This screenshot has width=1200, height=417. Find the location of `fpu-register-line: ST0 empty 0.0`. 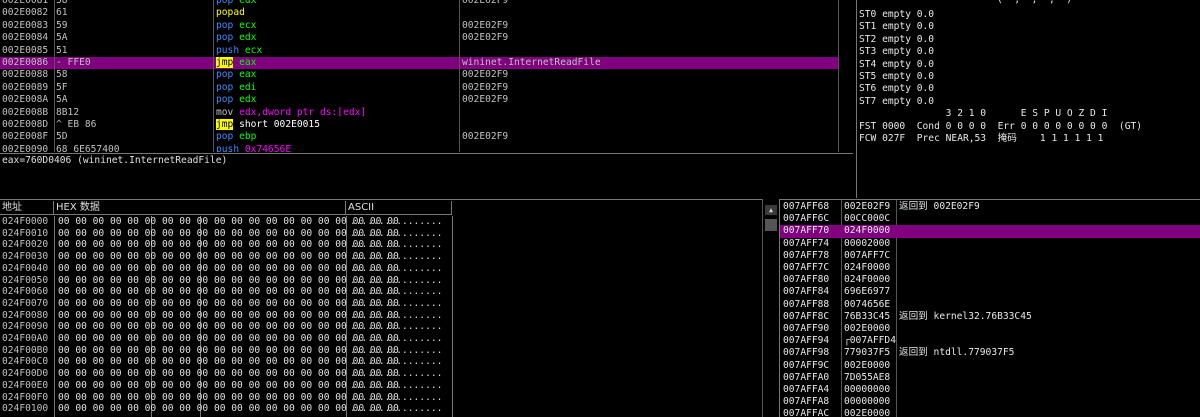

fpu-register-line: ST0 empty 0.0 is located at coordinates (896, 15).